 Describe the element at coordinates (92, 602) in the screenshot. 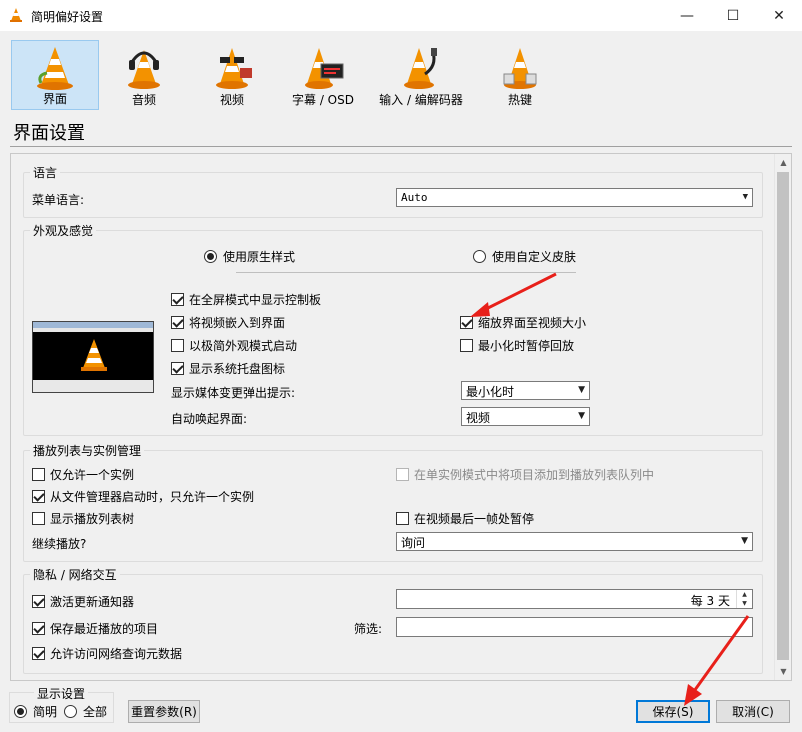

I see `update-notify-label: 激活更新通知器` at that location.